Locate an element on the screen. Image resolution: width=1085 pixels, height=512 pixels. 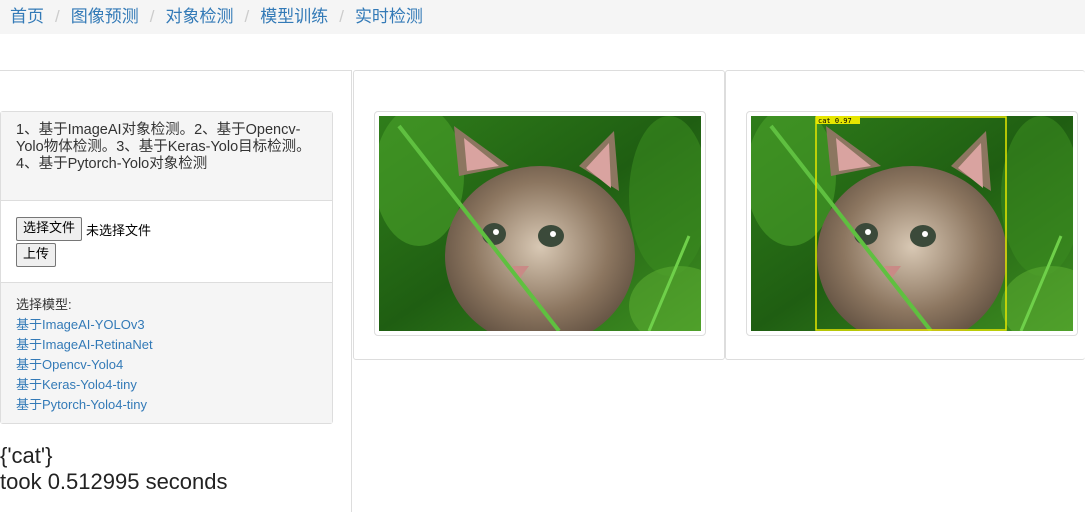
breadcrumb-home: 首页 is located at coordinates (27, 16).